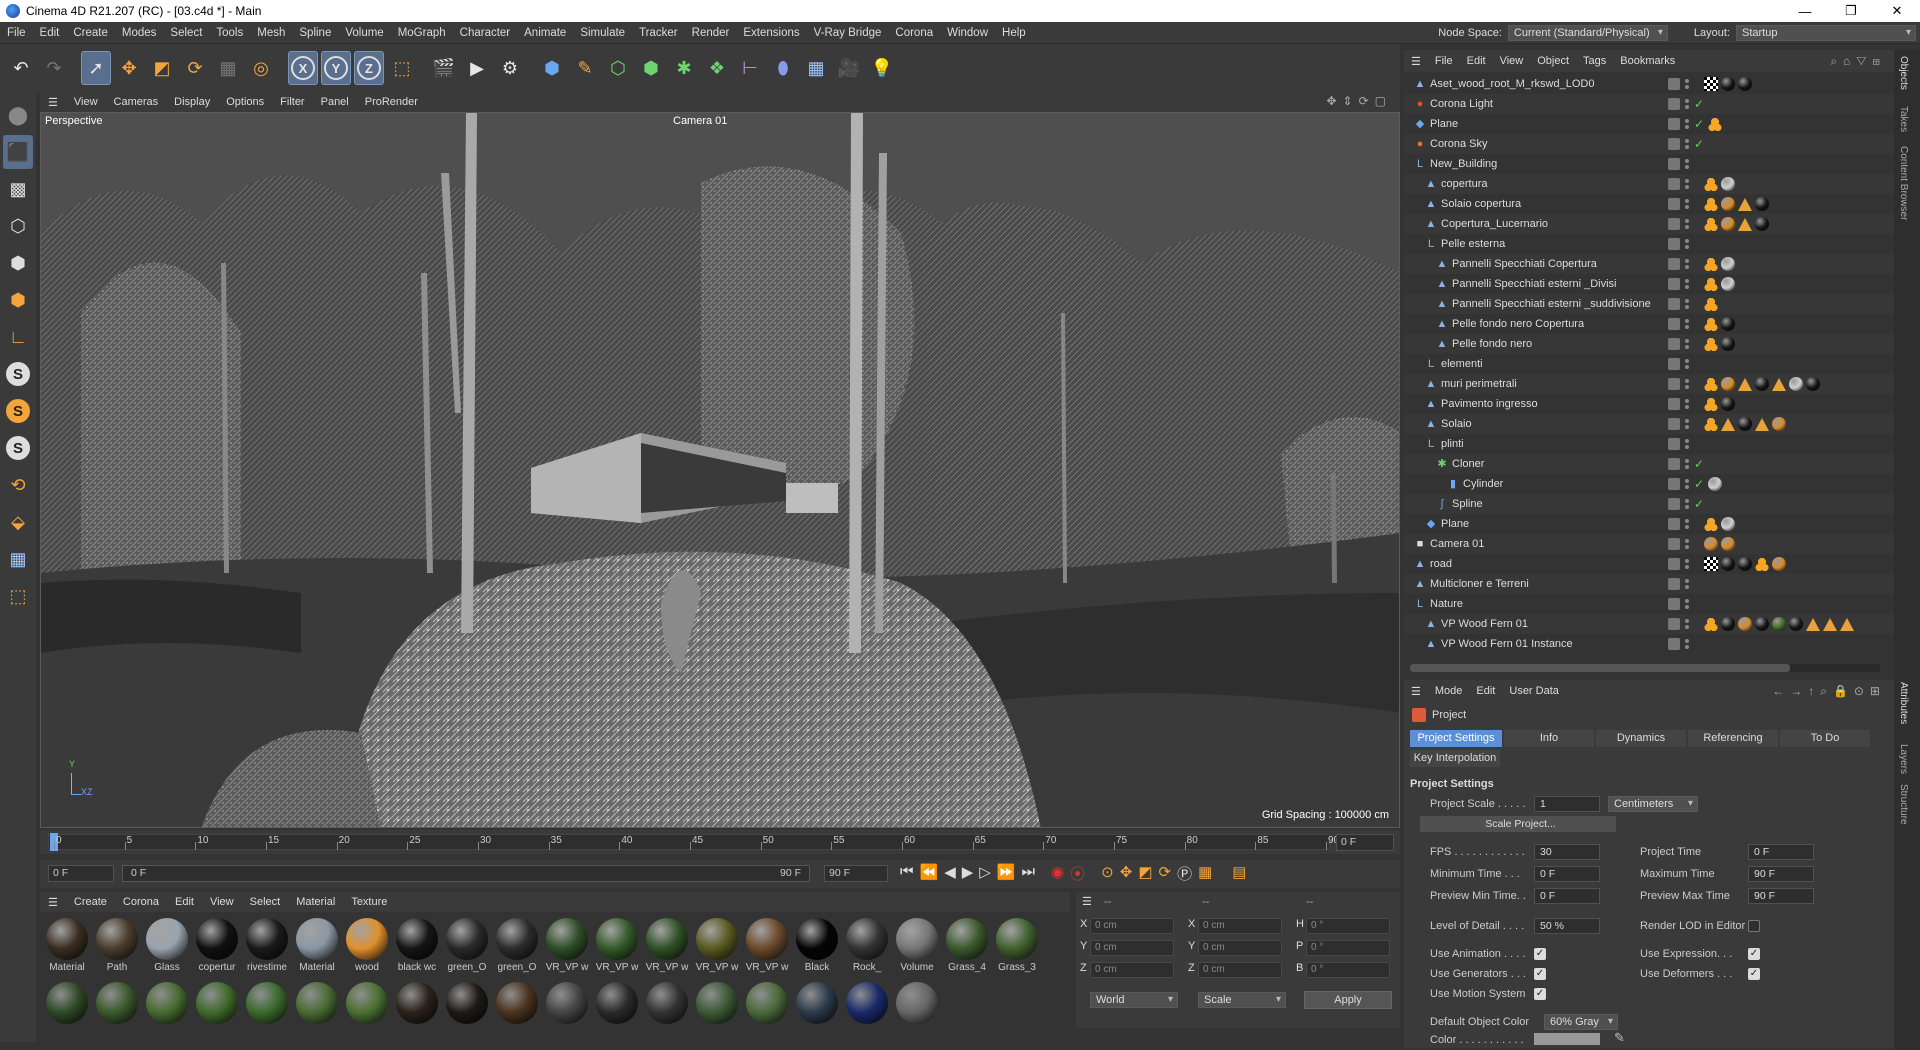 Image resolution: width=1920 pixels, height=1050 pixels. I want to click on color-swatch, so click(1567, 1039).